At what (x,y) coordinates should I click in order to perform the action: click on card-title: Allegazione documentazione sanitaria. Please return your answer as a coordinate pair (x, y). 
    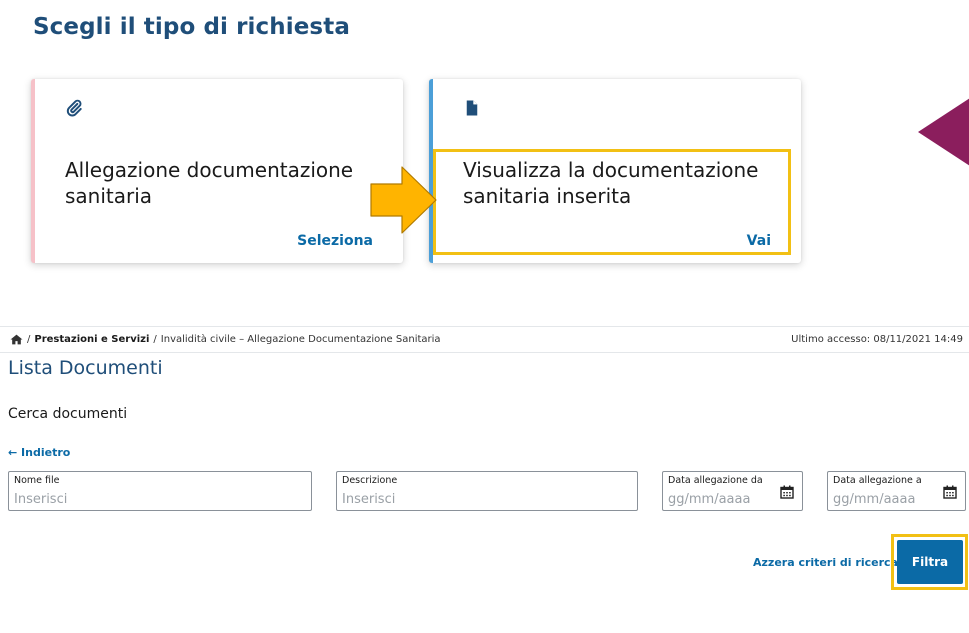
    Looking at the image, I should click on (209, 183).